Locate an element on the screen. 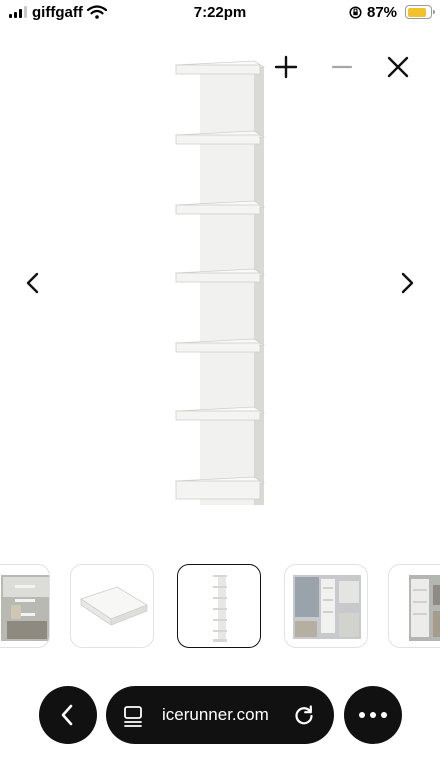 This screenshot has height=783, width=440. plus-icon is located at coordinates (286, 67).